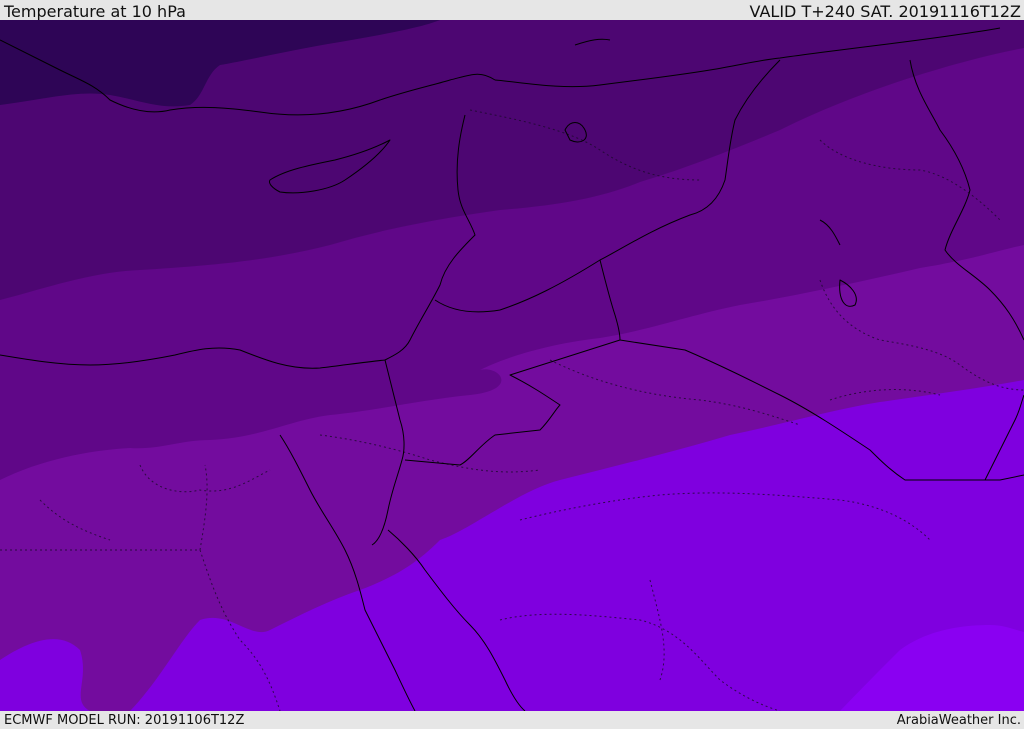 This screenshot has width=1024, height=729. What do you see at coordinates (124, 720) in the screenshot?
I see `model-run: ECMWF MODEL RUN: 20191106T12Z` at bounding box center [124, 720].